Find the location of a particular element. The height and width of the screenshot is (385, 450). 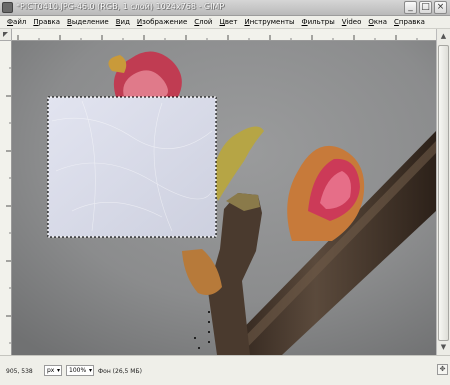

status-bar: 905, 538 px ▾ 100% ▾ Фон (26,5 МБ) ✥ is located at coordinates (225, 370).